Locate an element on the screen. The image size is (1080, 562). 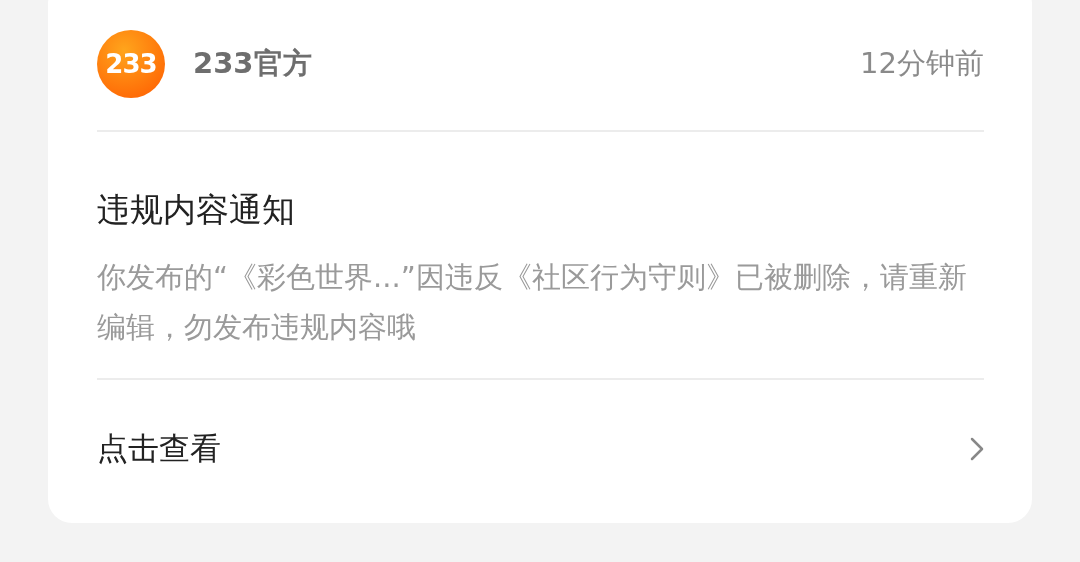
notice-body: 你发布的“《彩色世界...”因违反《社区行为守则》已被删除，请重新编辑，勿发布违规内容哦 is located at coordinates (532, 302).